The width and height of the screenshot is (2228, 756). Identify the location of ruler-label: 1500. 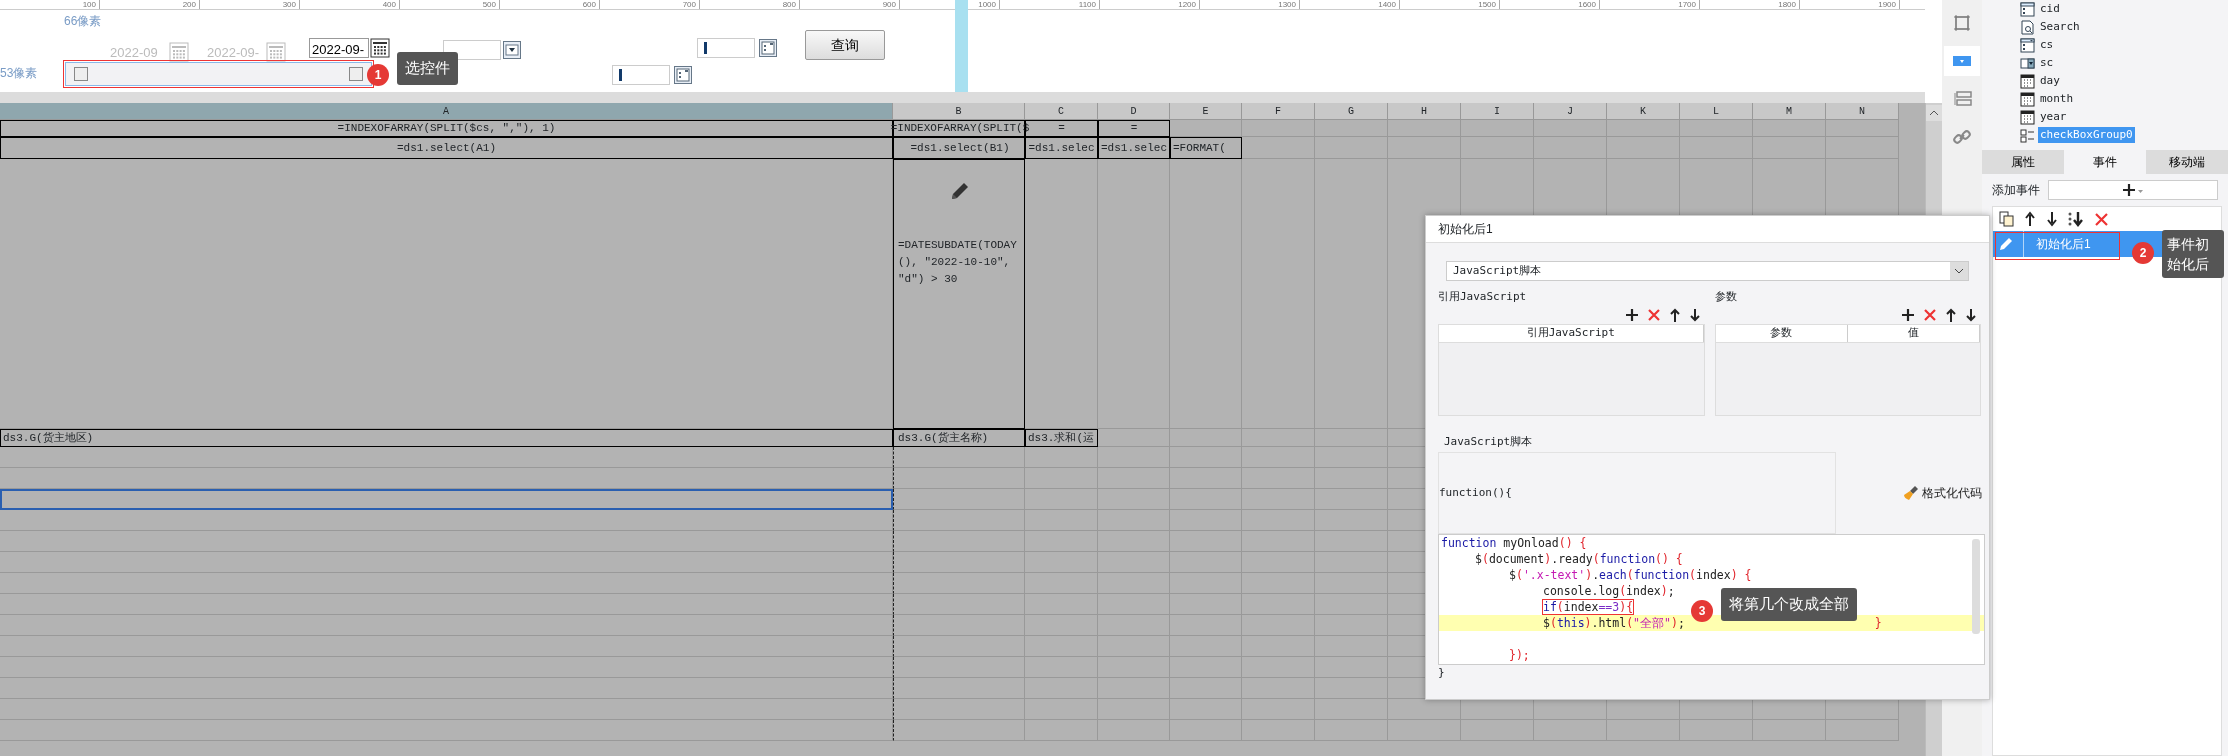
(1450, 4).